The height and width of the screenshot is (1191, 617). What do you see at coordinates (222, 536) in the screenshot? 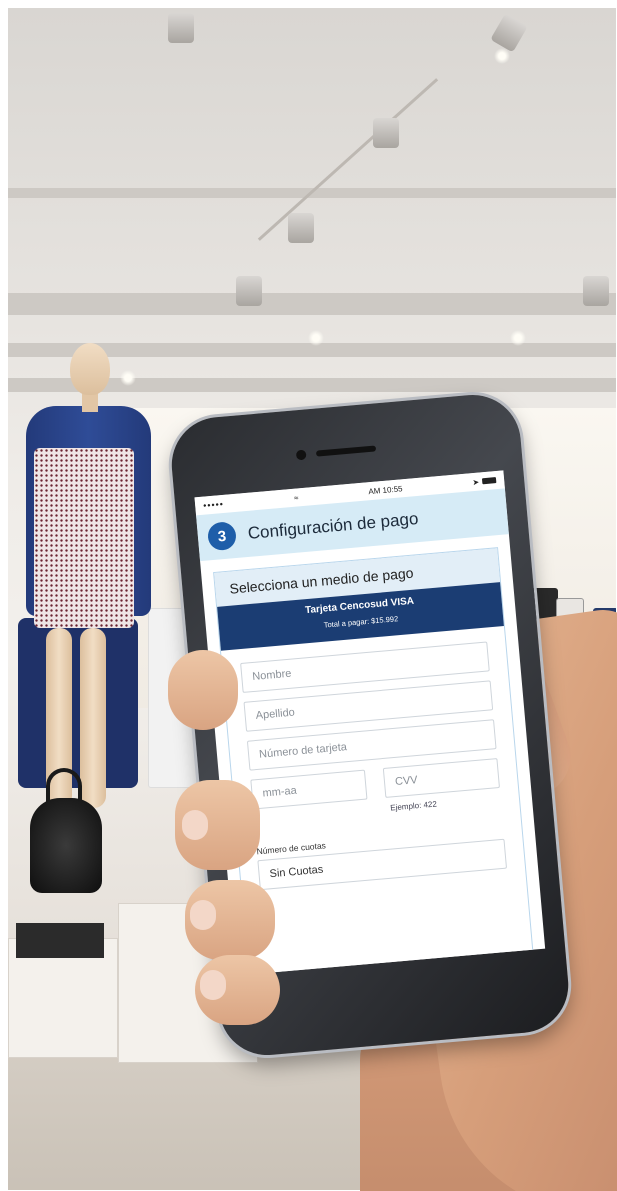
I see `step-number-badge: 3` at bounding box center [222, 536].